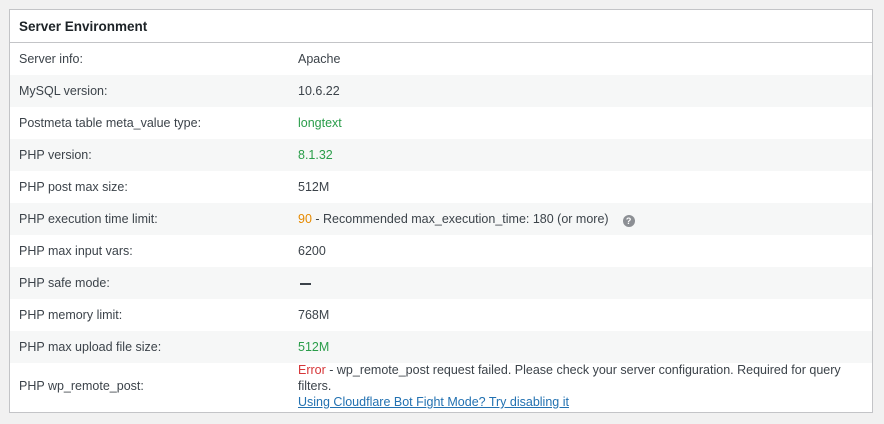  Describe the element at coordinates (441, 26) in the screenshot. I see `panel-header: Server Environment` at that location.